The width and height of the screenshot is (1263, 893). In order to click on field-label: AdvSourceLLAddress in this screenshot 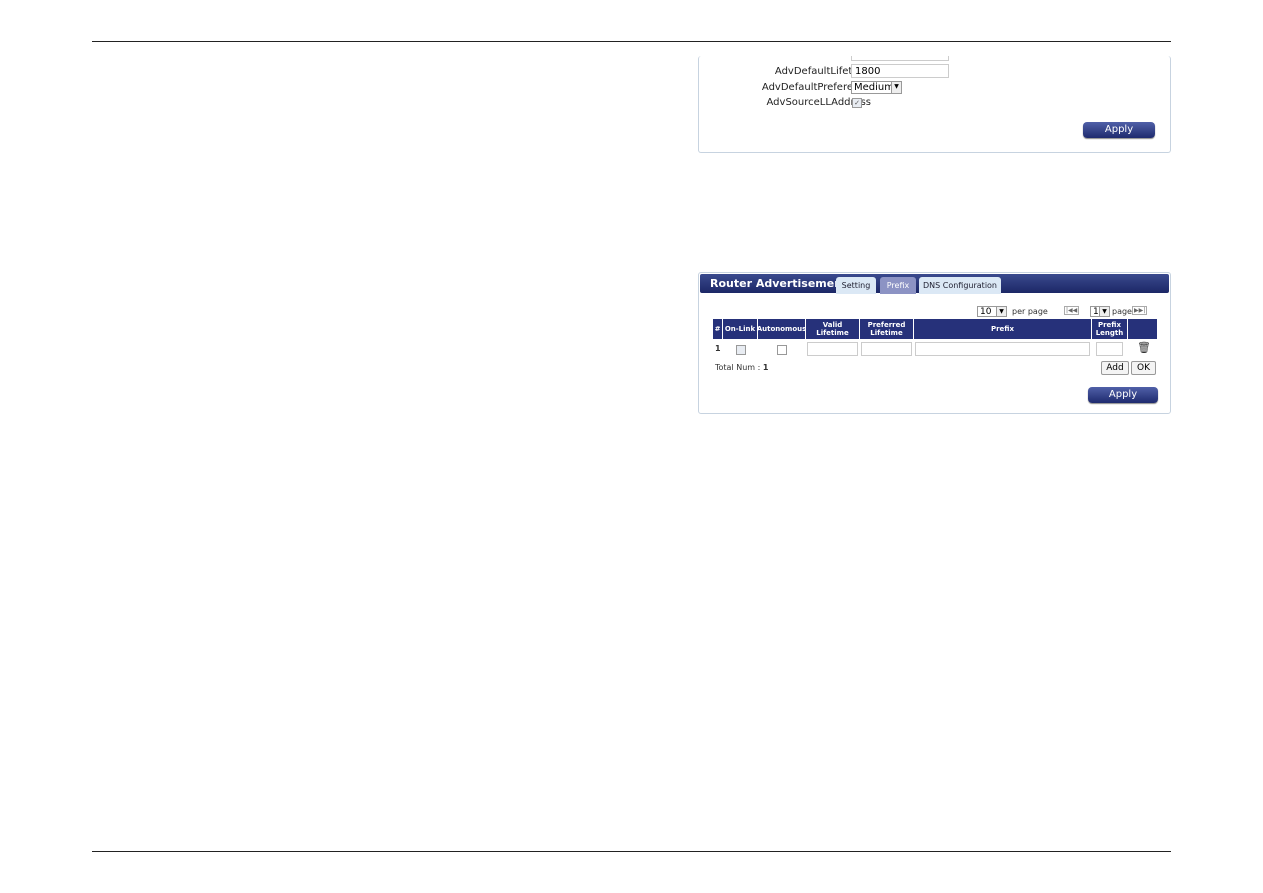, I will do `click(818, 102)`.